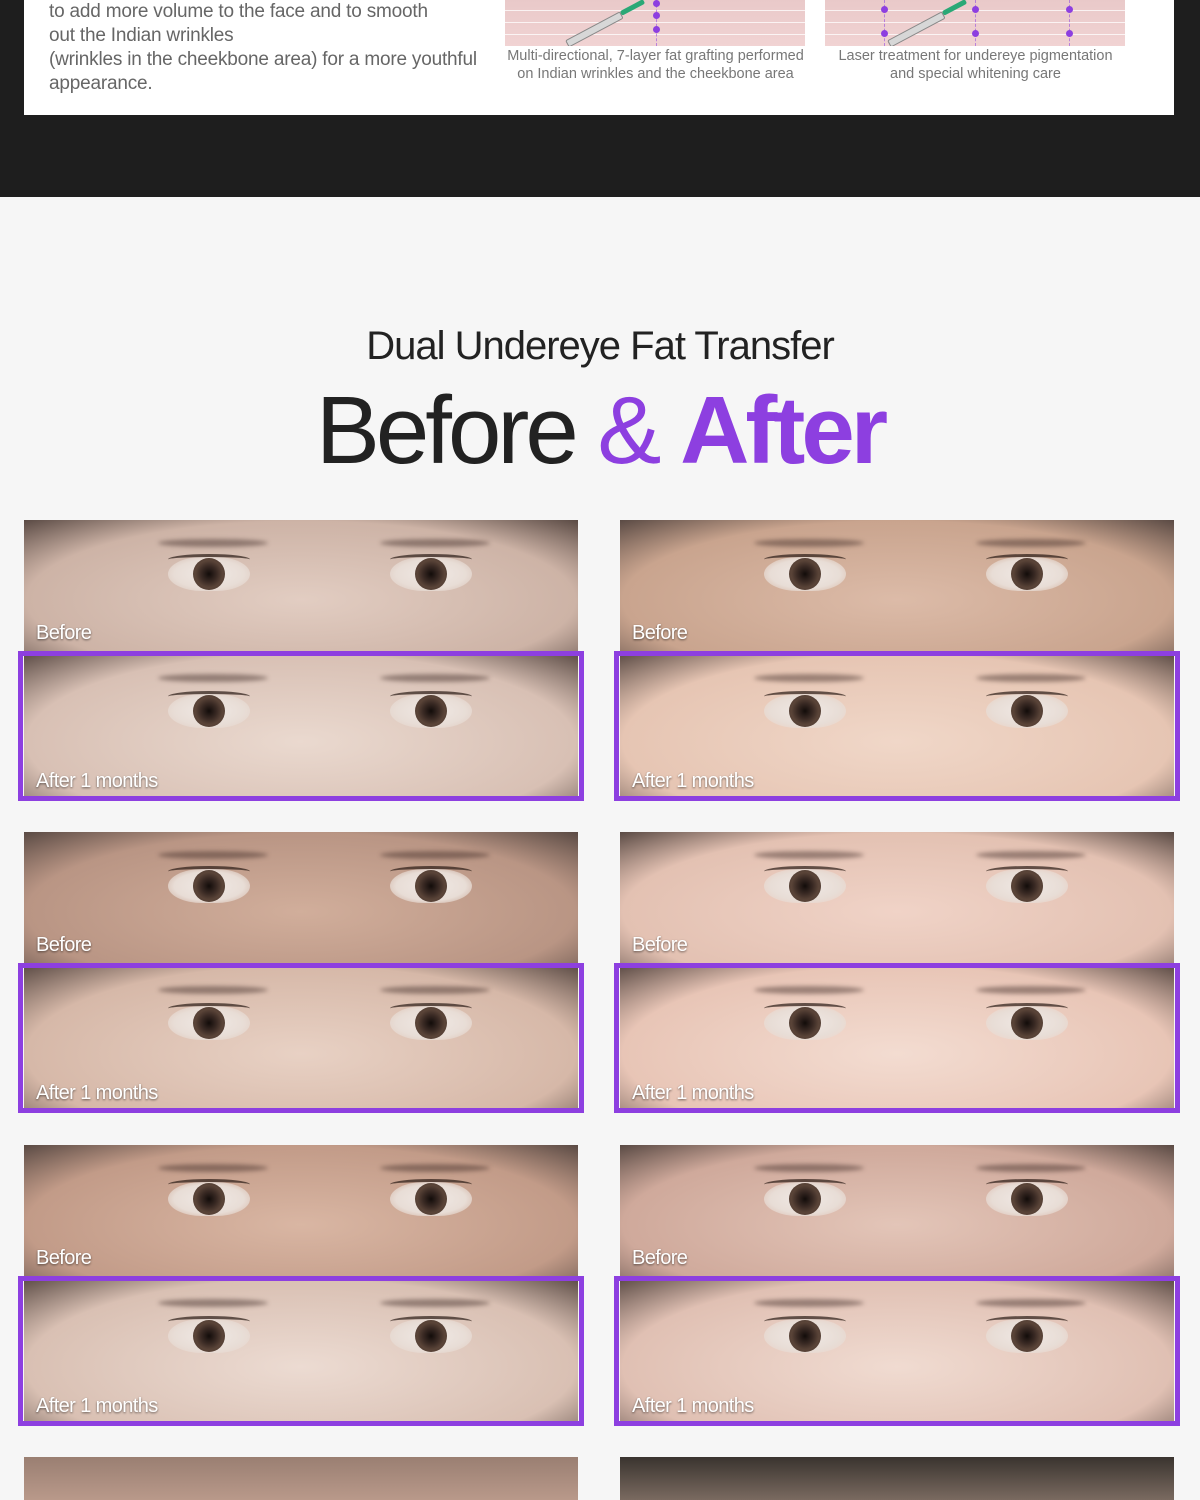  I want to click on section-subtitle: Dual Undereye Fat Transfer, so click(600, 346).